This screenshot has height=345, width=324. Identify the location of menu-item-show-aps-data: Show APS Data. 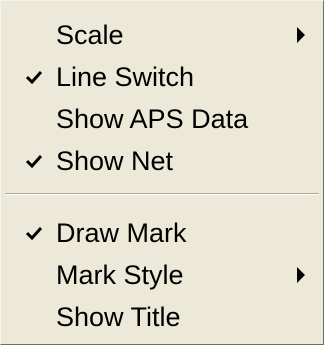
(162, 119).